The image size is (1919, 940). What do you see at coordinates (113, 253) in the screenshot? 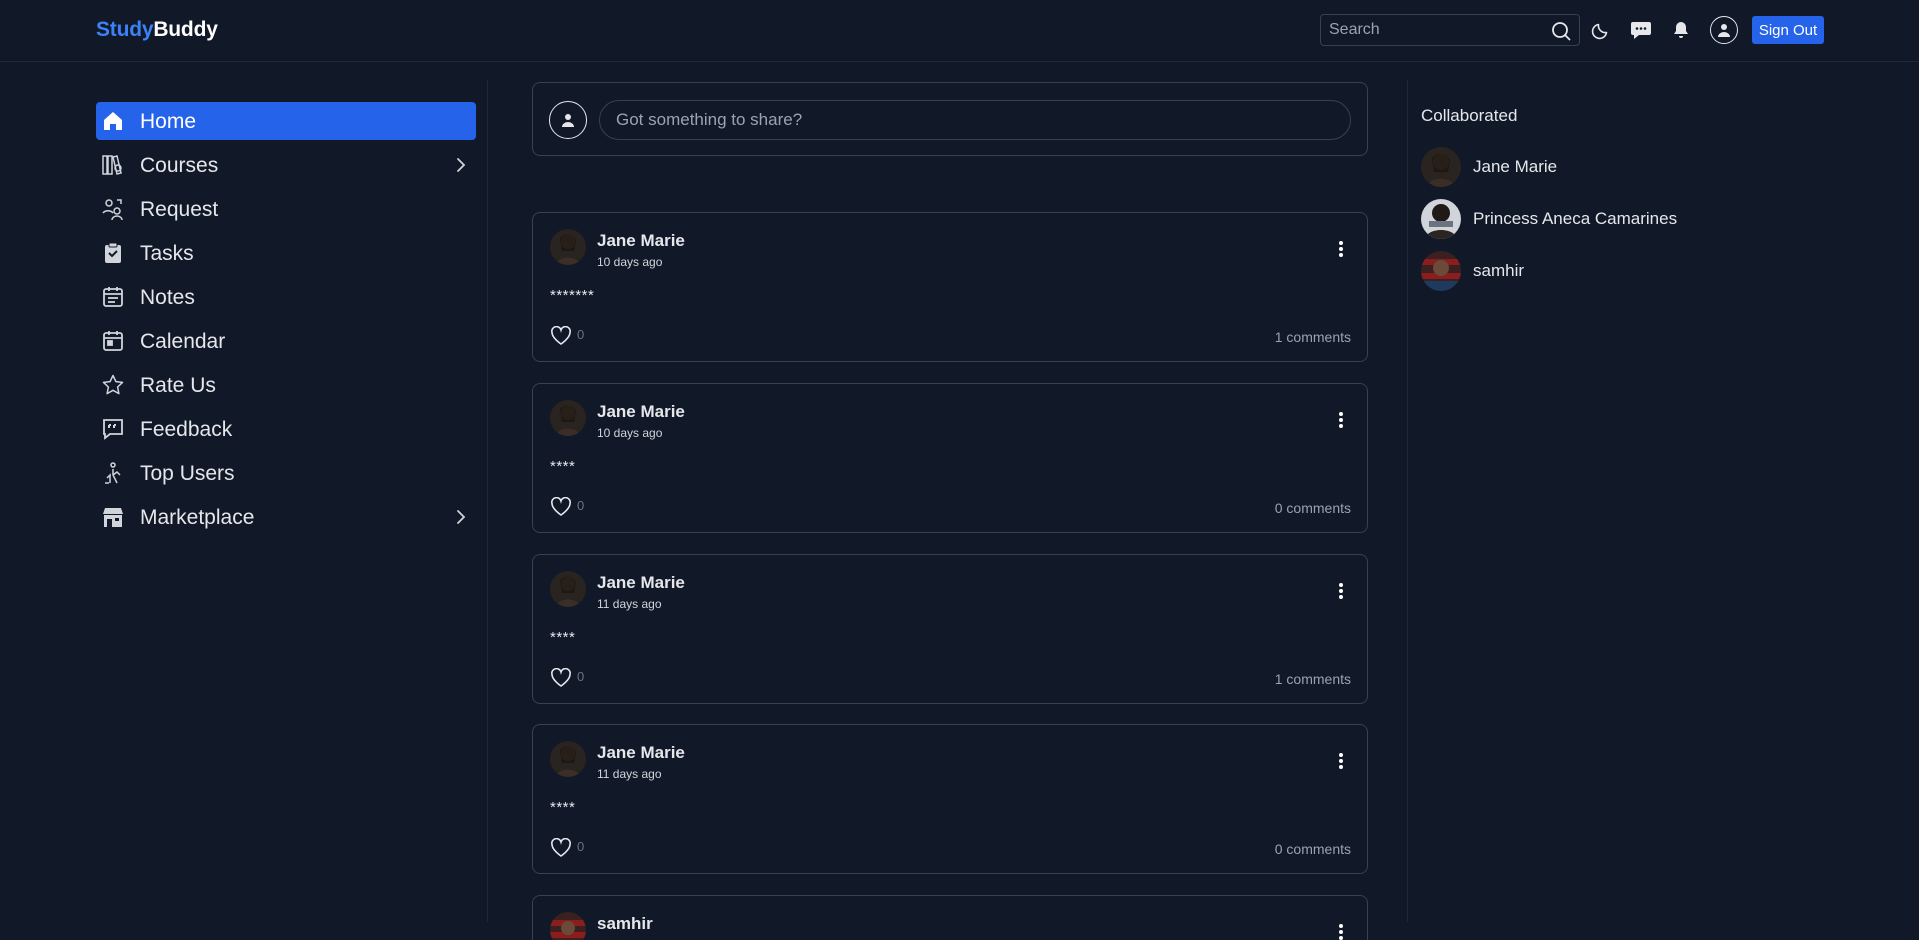
I see `tasks-icon` at bounding box center [113, 253].